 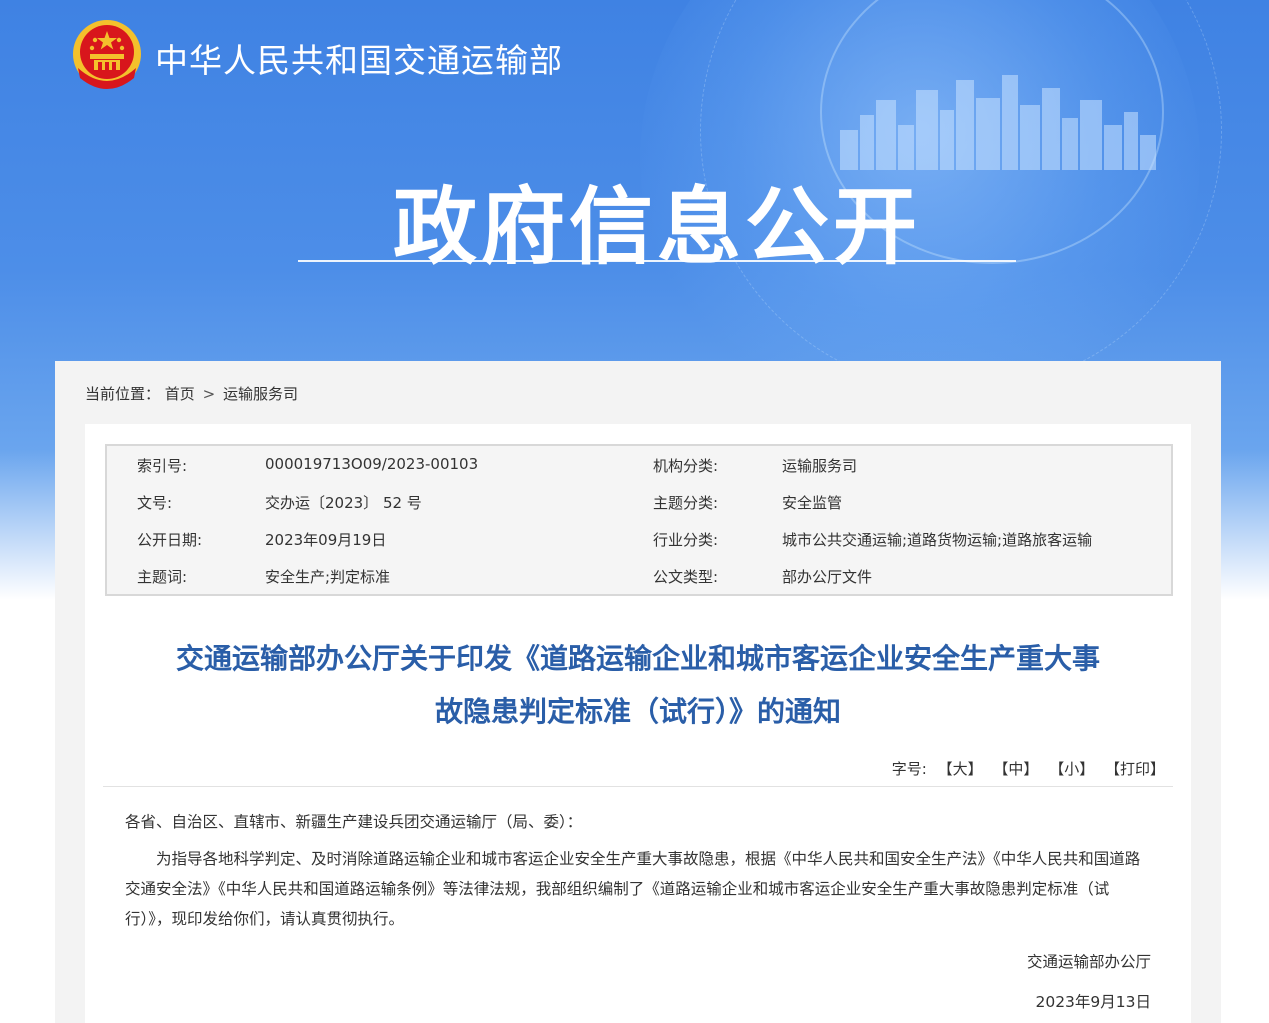 What do you see at coordinates (343, 503) in the screenshot?
I see `metadata-value: 交办运〔2023〕 52 号` at bounding box center [343, 503].